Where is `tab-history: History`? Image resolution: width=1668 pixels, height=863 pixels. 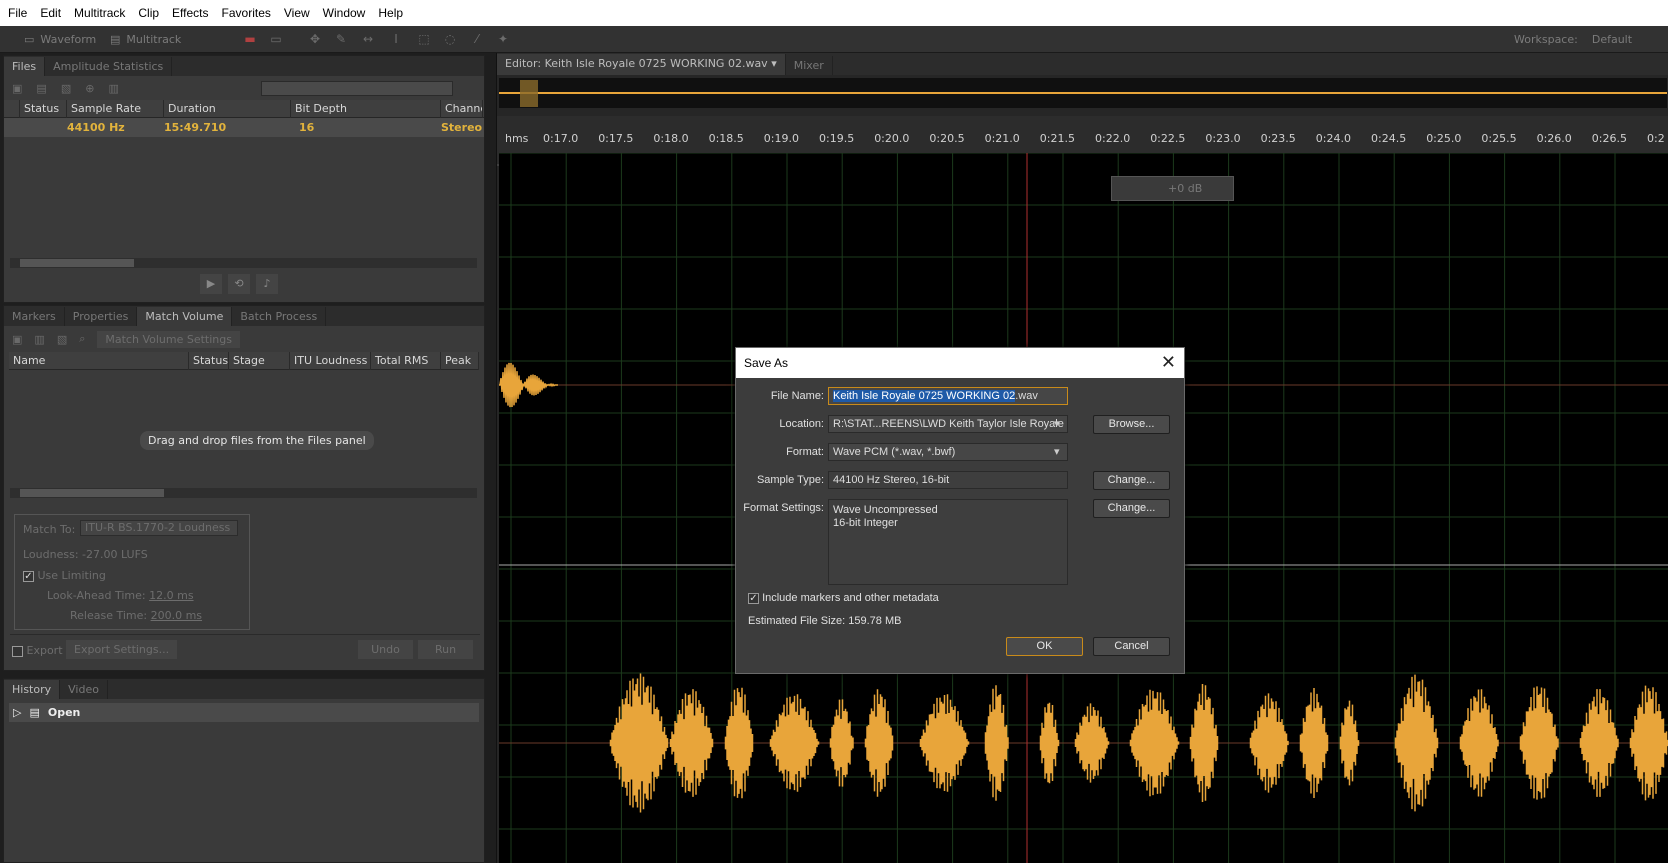
tab-history: History is located at coordinates (32, 689).